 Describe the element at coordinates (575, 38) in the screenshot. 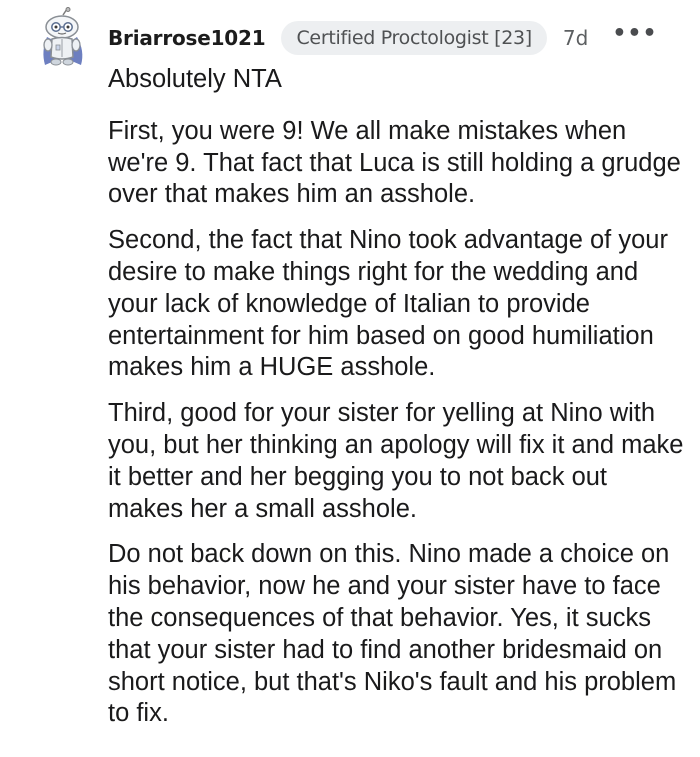

I see `comment-timestamp: 7d` at that location.